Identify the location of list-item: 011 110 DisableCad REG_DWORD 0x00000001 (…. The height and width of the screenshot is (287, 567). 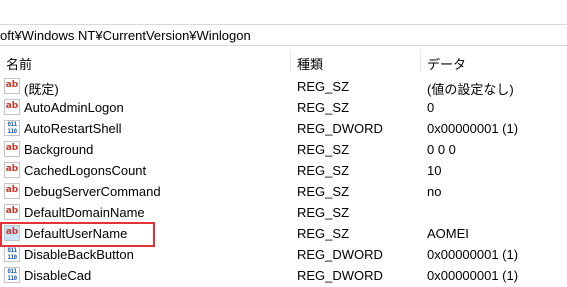
(283, 275).